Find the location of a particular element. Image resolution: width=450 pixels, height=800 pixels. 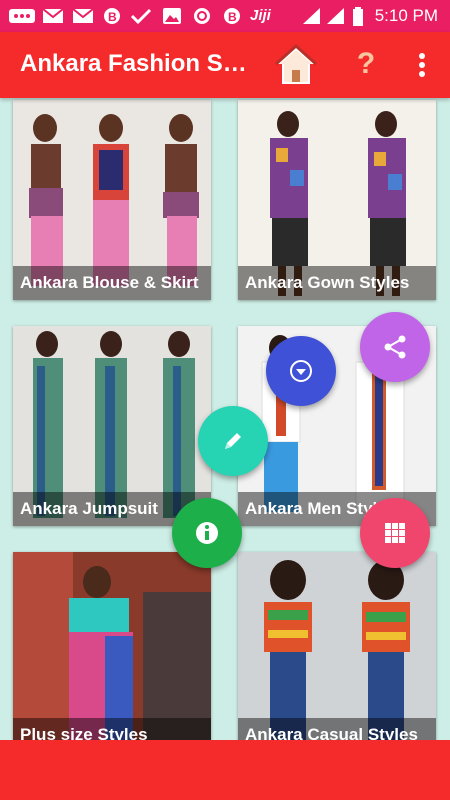

grid-icon is located at coordinates (395, 533).